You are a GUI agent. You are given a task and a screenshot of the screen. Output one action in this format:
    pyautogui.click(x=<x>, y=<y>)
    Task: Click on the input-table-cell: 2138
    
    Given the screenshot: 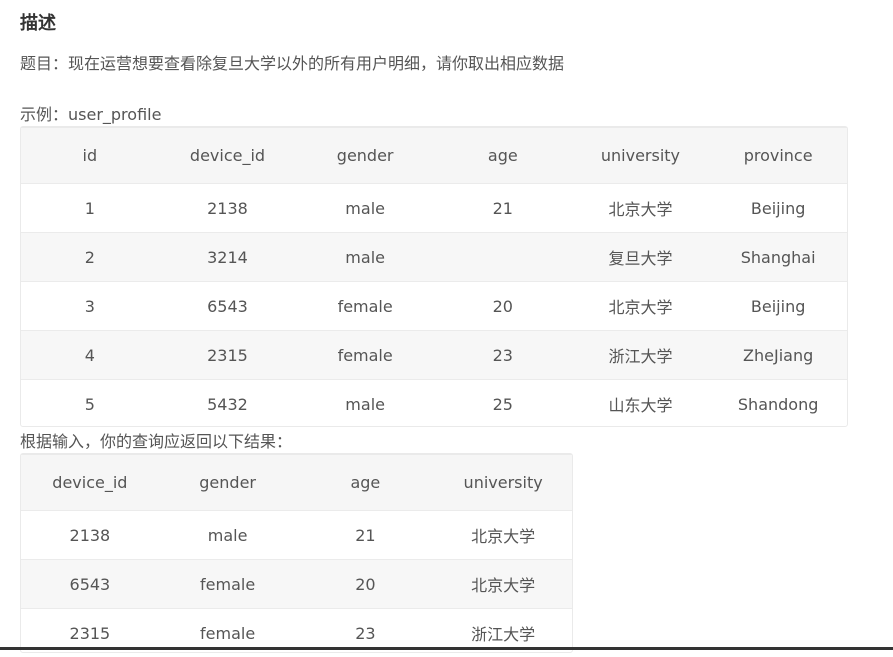 What is the action you would take?
    pyautogui.click(x=228, y=208)
    